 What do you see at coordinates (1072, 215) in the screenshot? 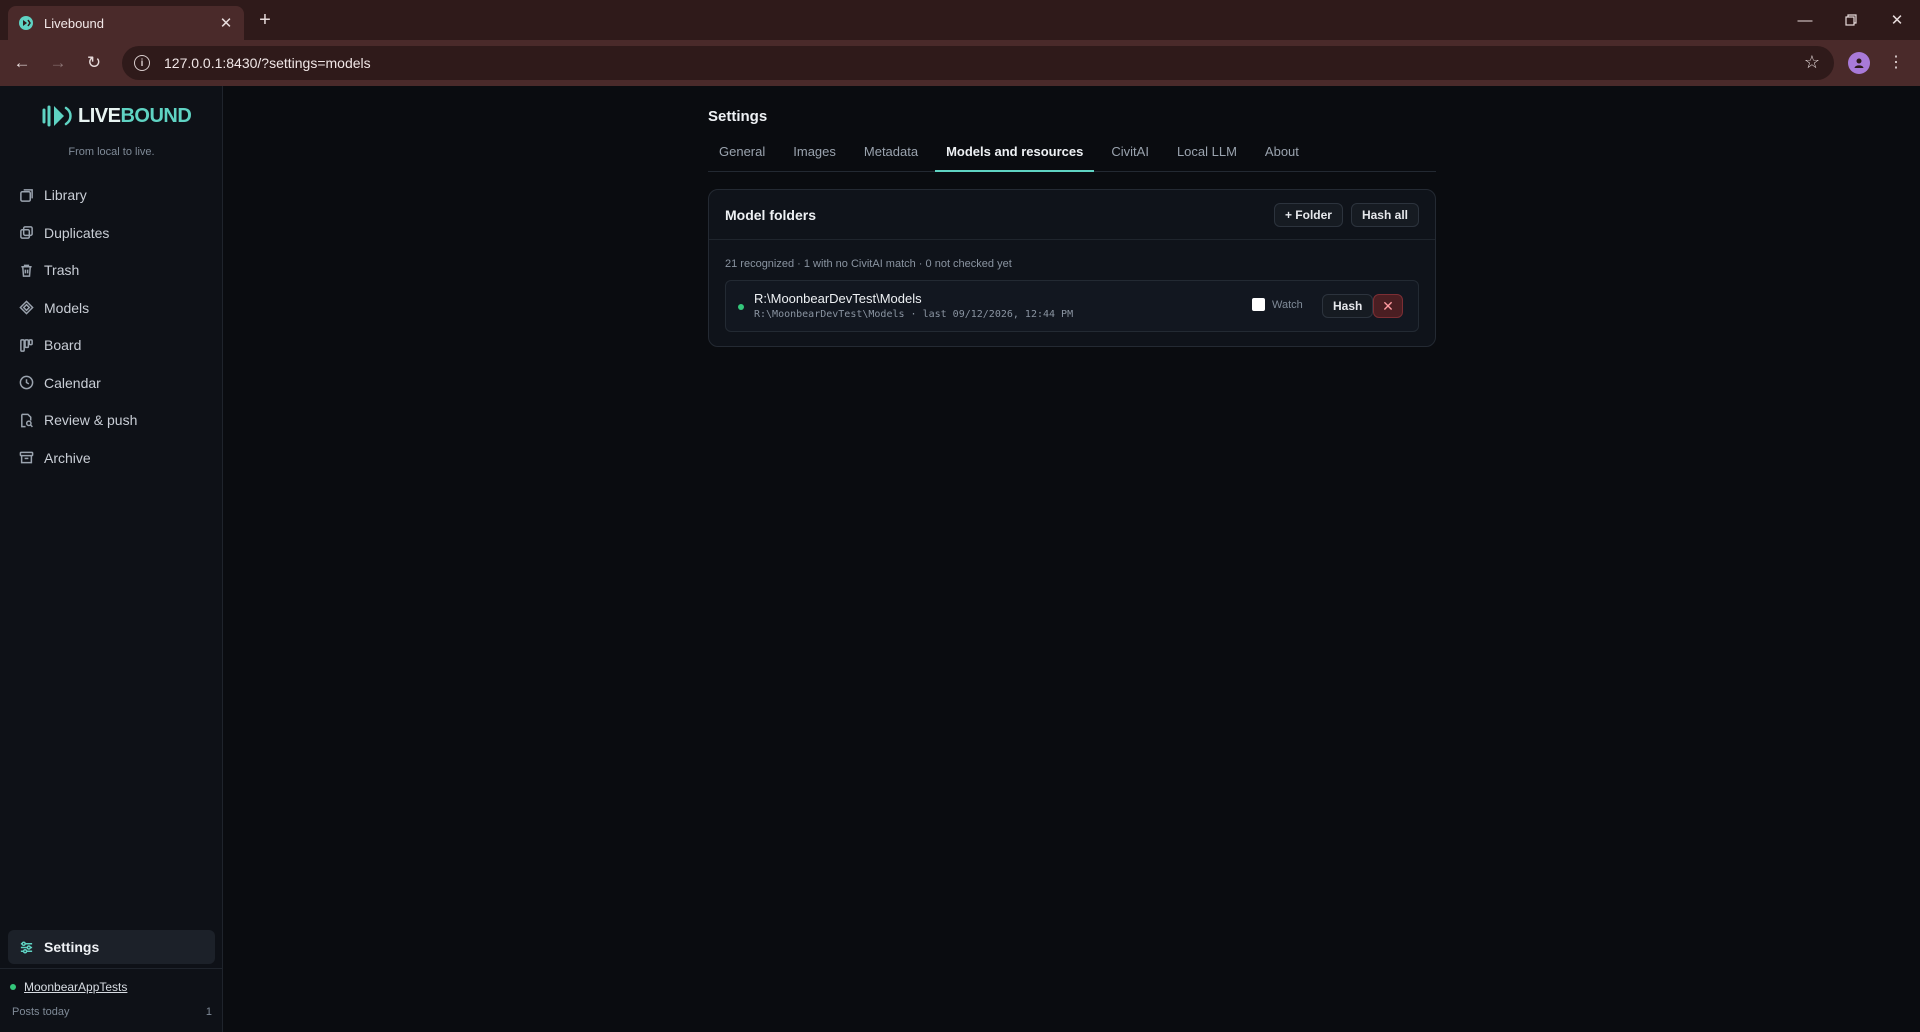
I see `model-folders-header: Model folders + Folder Hash all` at bounding box center [1072, 215].